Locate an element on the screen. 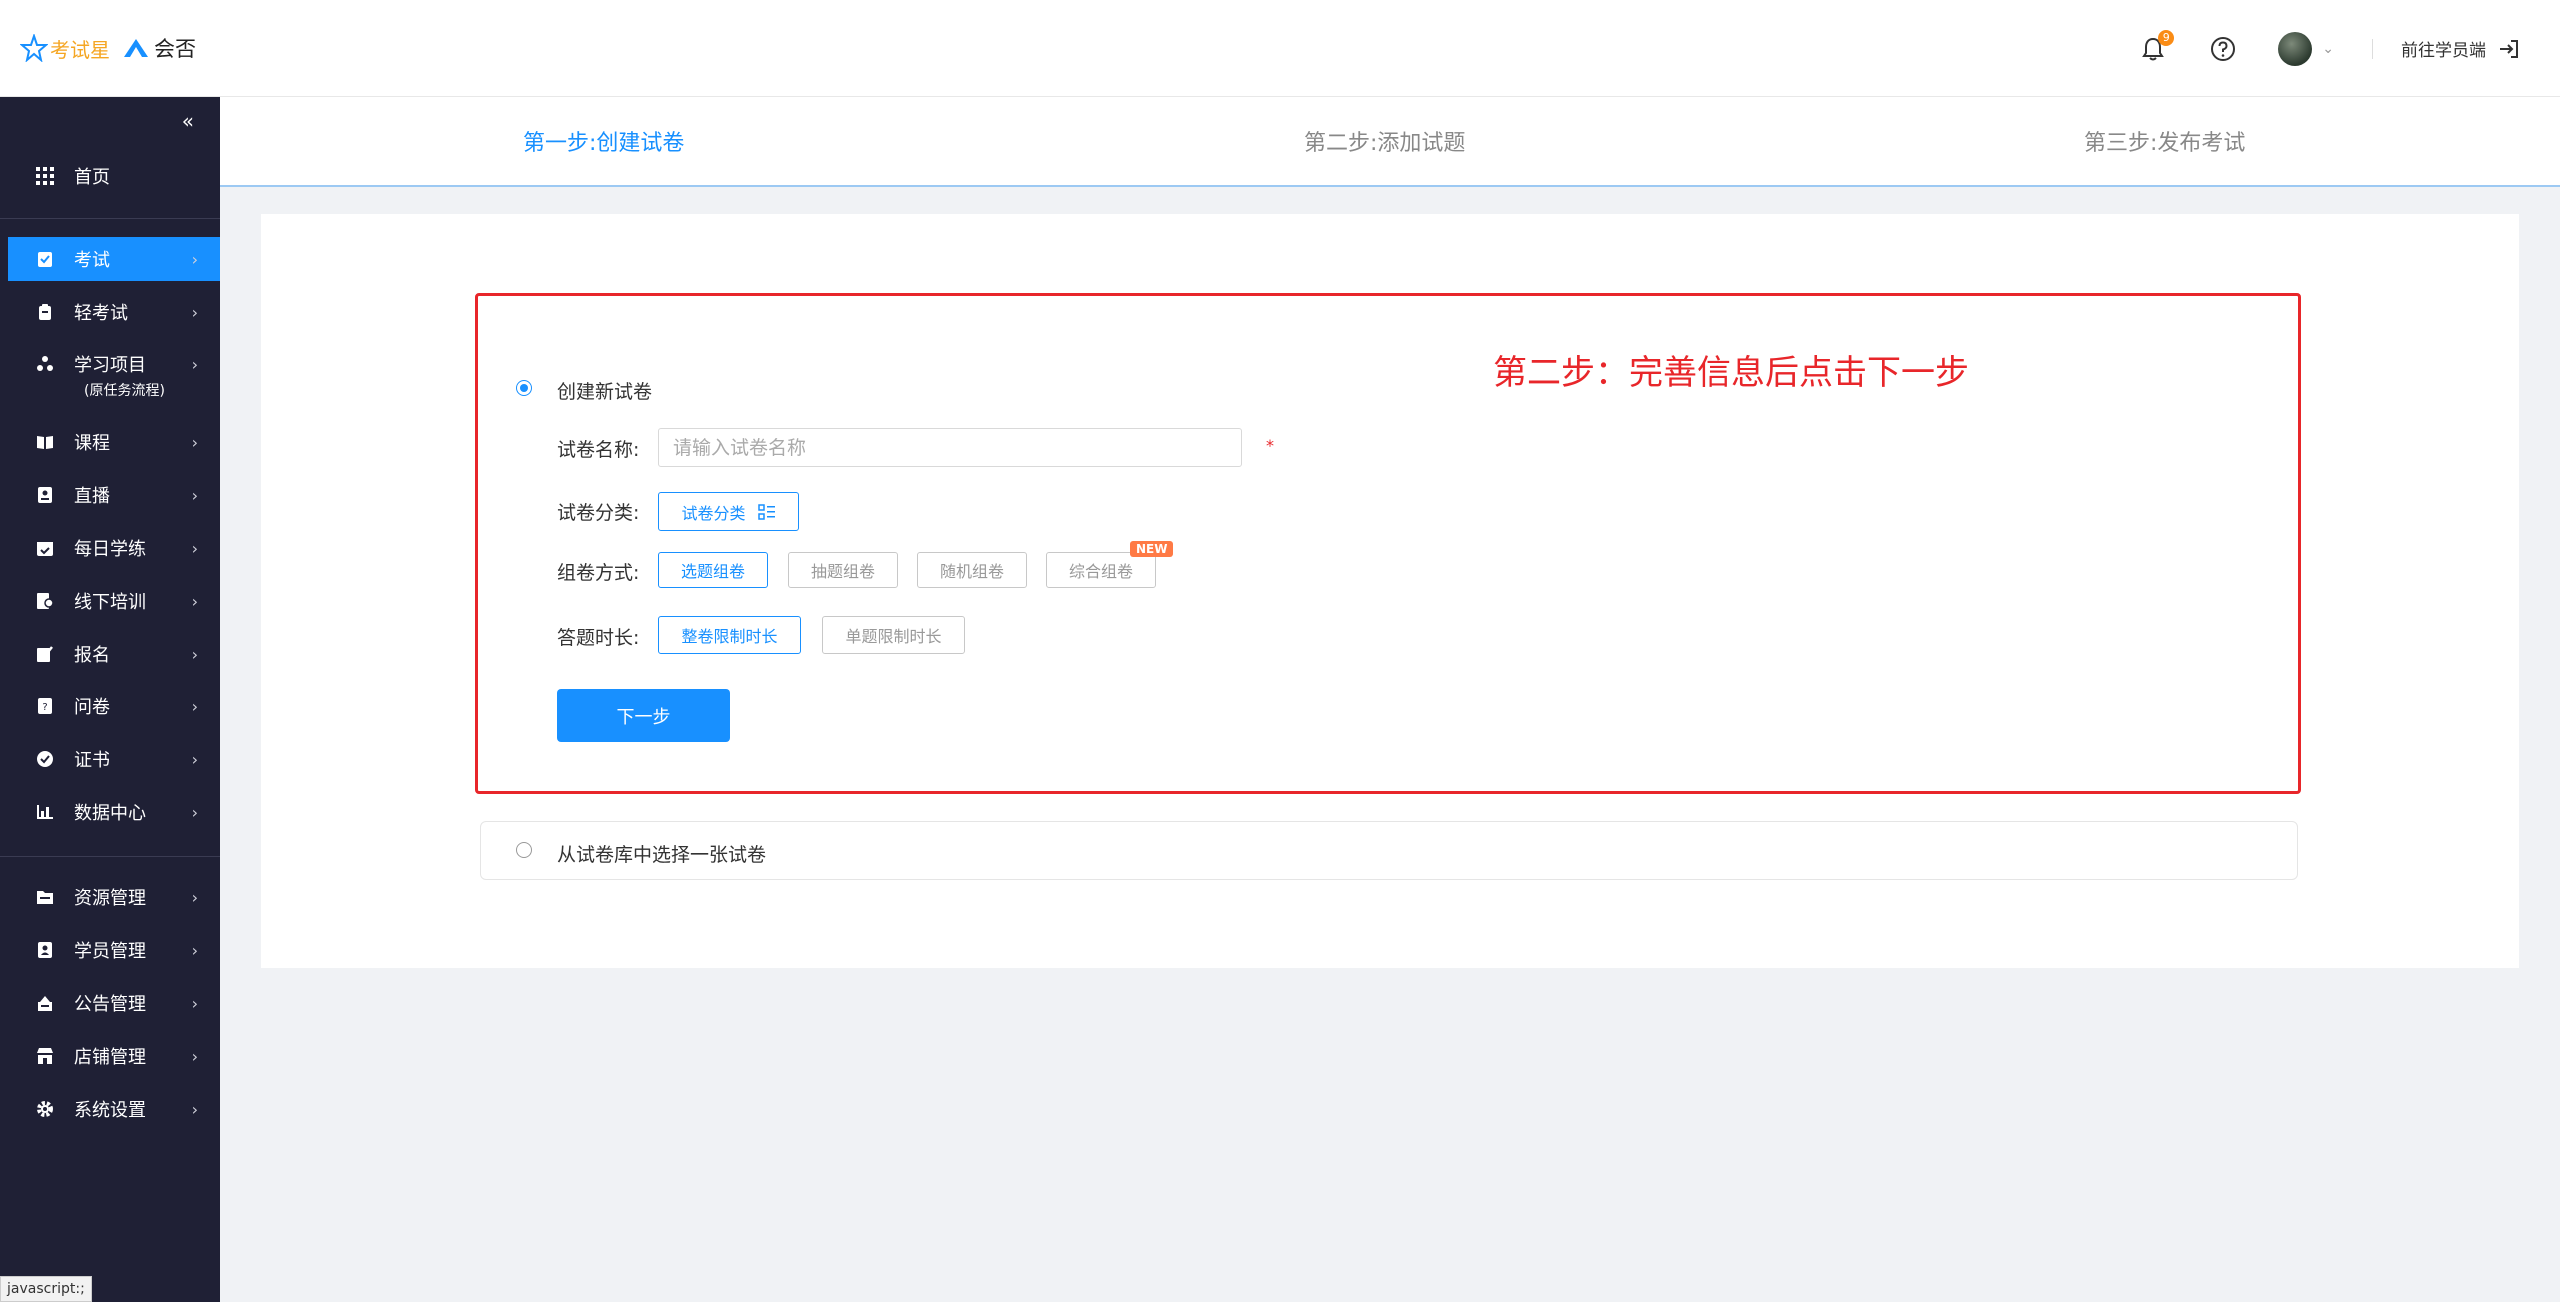 This screenshot has height=1302, width=2560. help-button is located at coordinates (2223, 49).